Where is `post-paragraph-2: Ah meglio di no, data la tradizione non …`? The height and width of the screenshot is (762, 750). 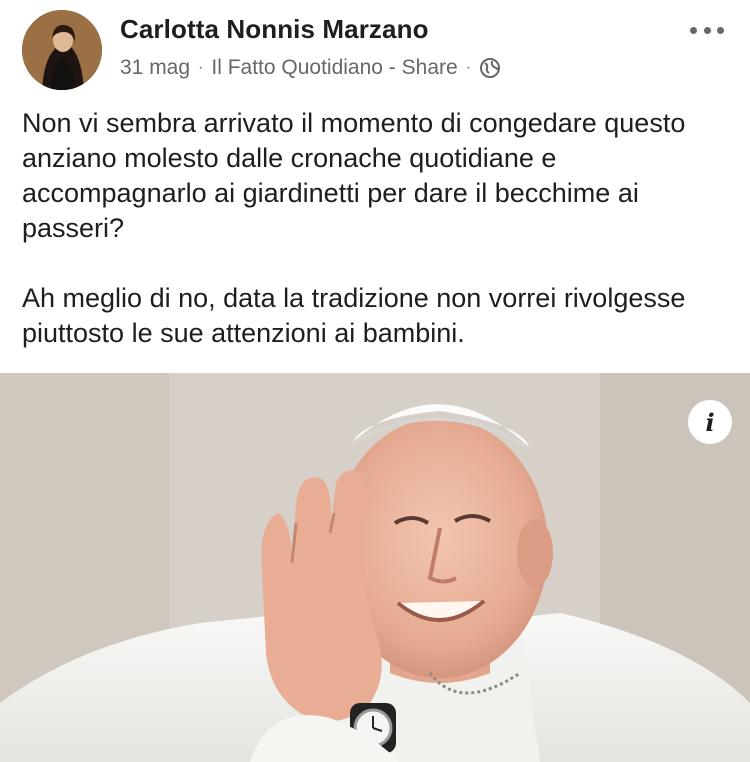 post-paragraph-2: Ah meglio di no, data la tradizione non … is located at coordinates (354, 315).